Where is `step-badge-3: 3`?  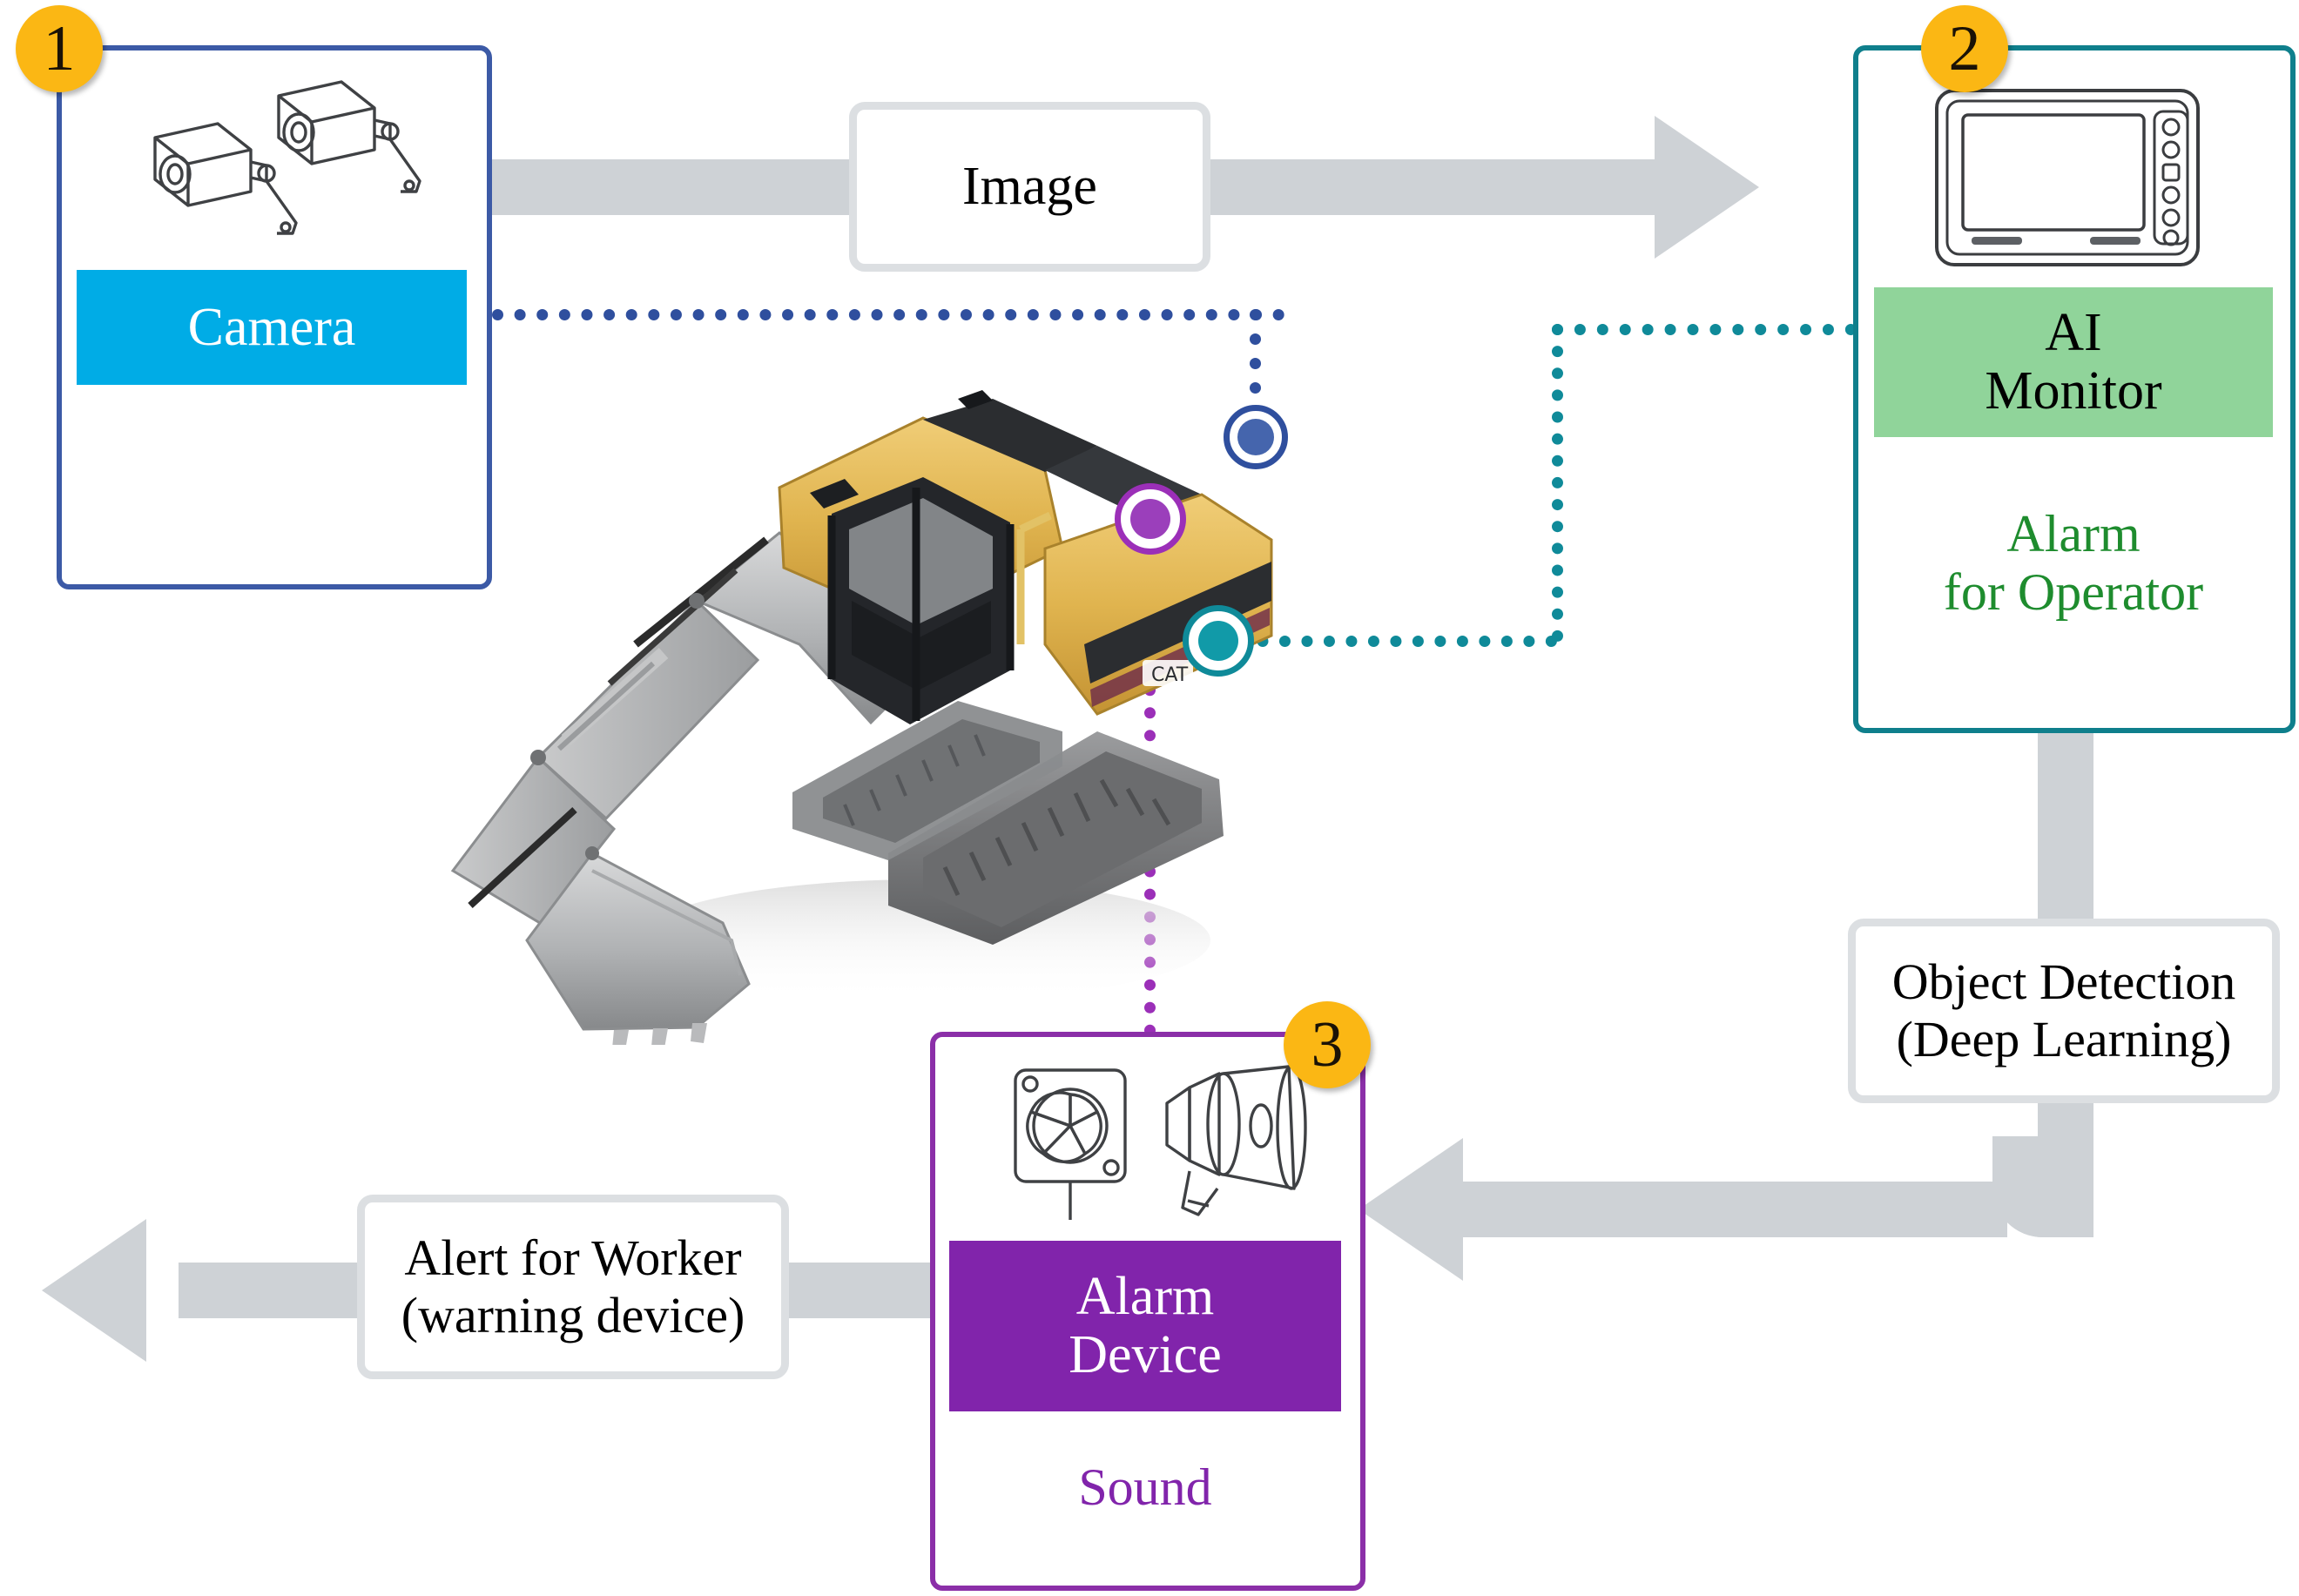 step-badge-3: 3 is located at coordinates (1327, 1044).